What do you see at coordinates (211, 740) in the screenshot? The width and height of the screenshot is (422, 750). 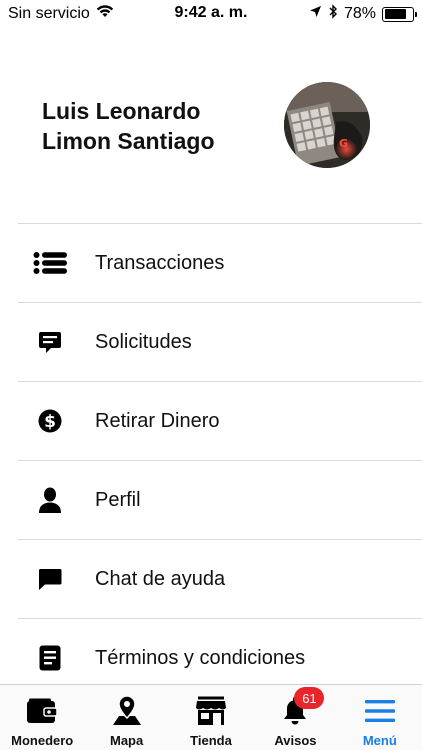 I see `tab-label: Tienda` at bounding box center [211, 740].